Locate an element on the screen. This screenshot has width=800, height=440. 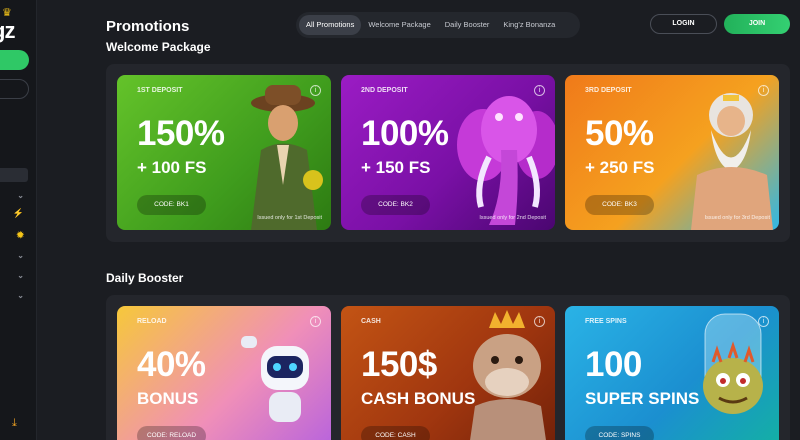
card-headline: 150$ is located at coordinates (399, 364).